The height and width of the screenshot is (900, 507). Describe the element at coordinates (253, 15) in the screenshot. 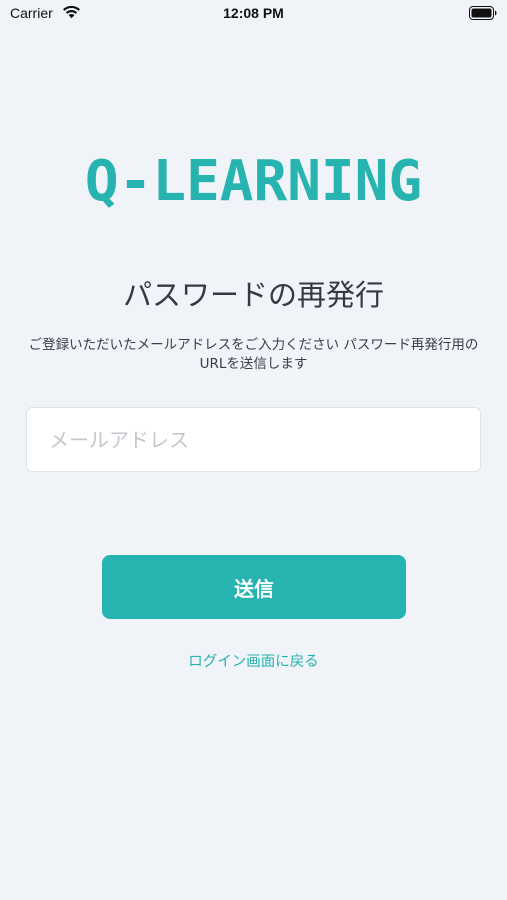

I see `status-bar: Carrier 12:08 PM` at that location.